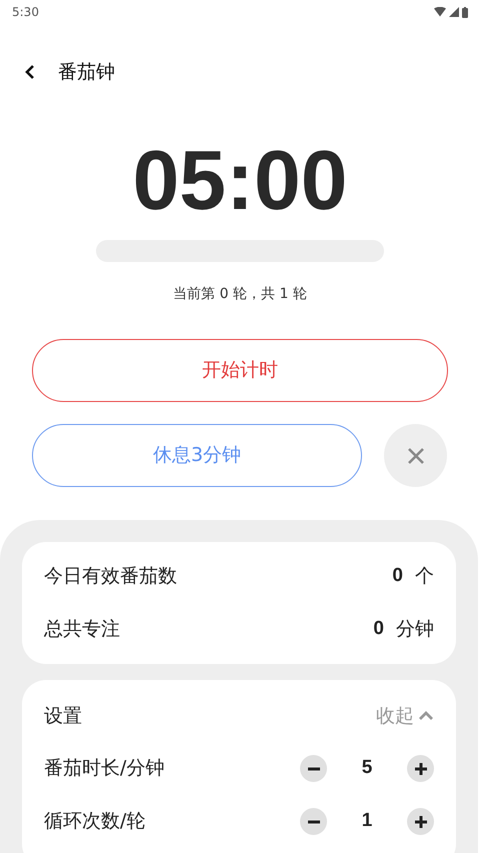 The width and height of the screenshot is (480, 853). I want to click on stat-label: 今日有效番茄数, so click(110, 577).